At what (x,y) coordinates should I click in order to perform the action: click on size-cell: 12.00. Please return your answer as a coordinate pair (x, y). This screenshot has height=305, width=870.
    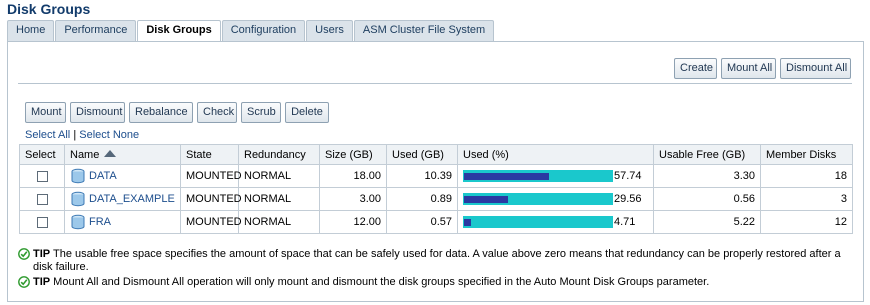
    Looking at the image, I should click on (353, 222).